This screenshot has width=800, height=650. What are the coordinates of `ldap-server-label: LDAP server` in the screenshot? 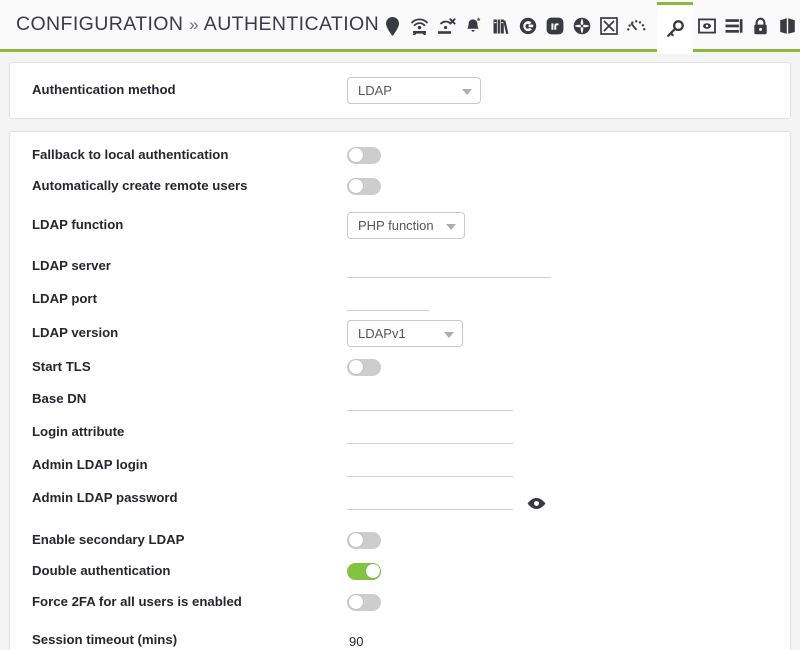 It's located at (71, 265).